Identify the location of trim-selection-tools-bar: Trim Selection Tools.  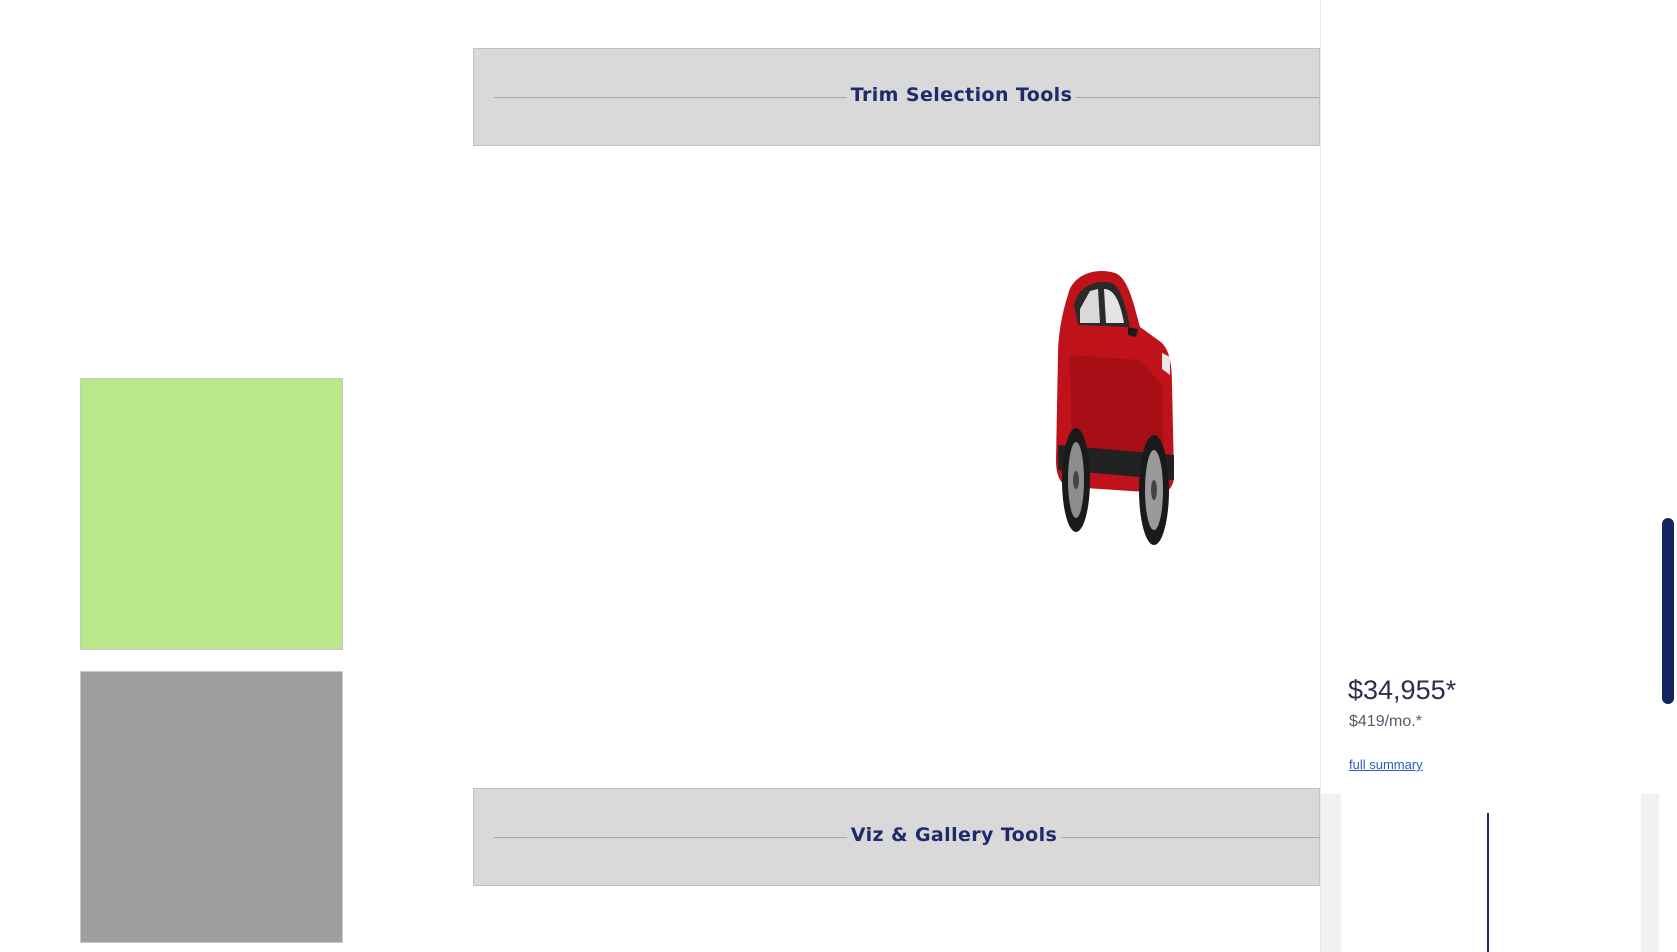
(896, 97).